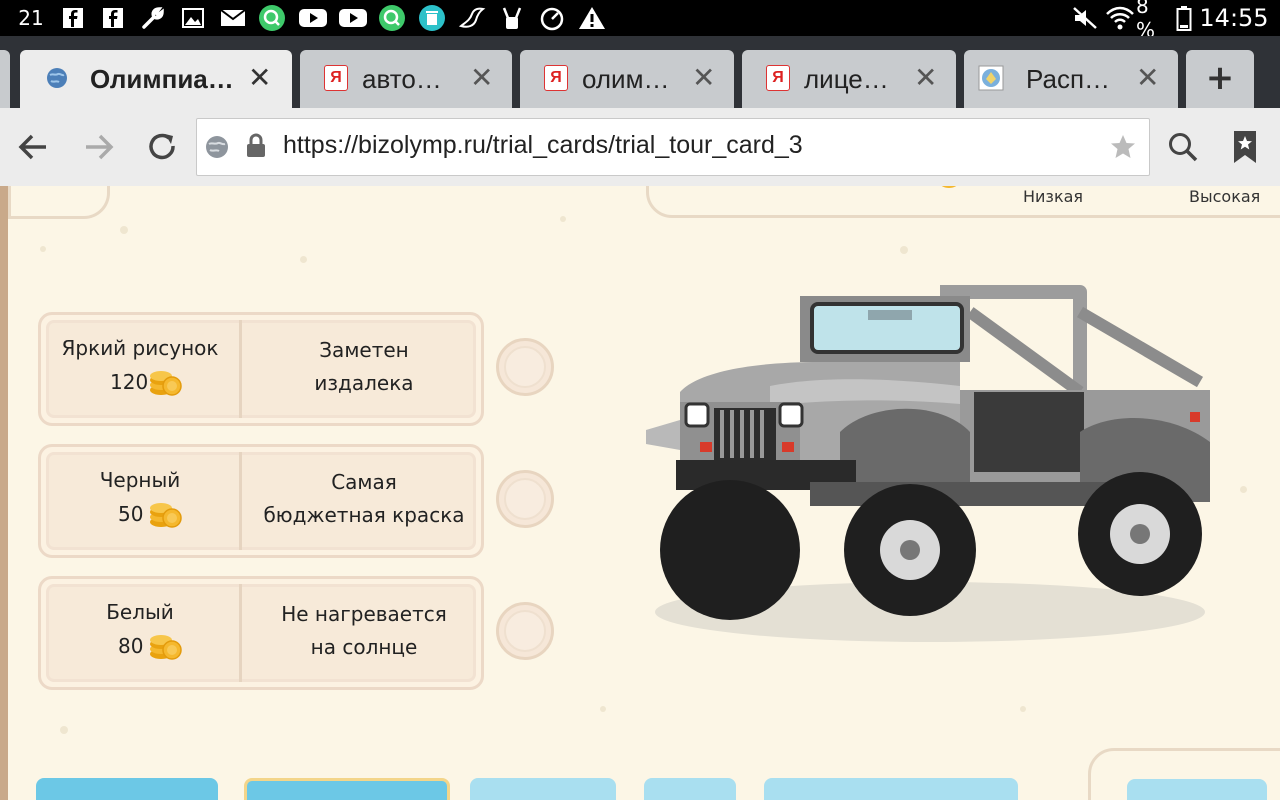  Describe the element at coordinates (991, 78) in the screenshot. I see `emblem-icon` at that location.